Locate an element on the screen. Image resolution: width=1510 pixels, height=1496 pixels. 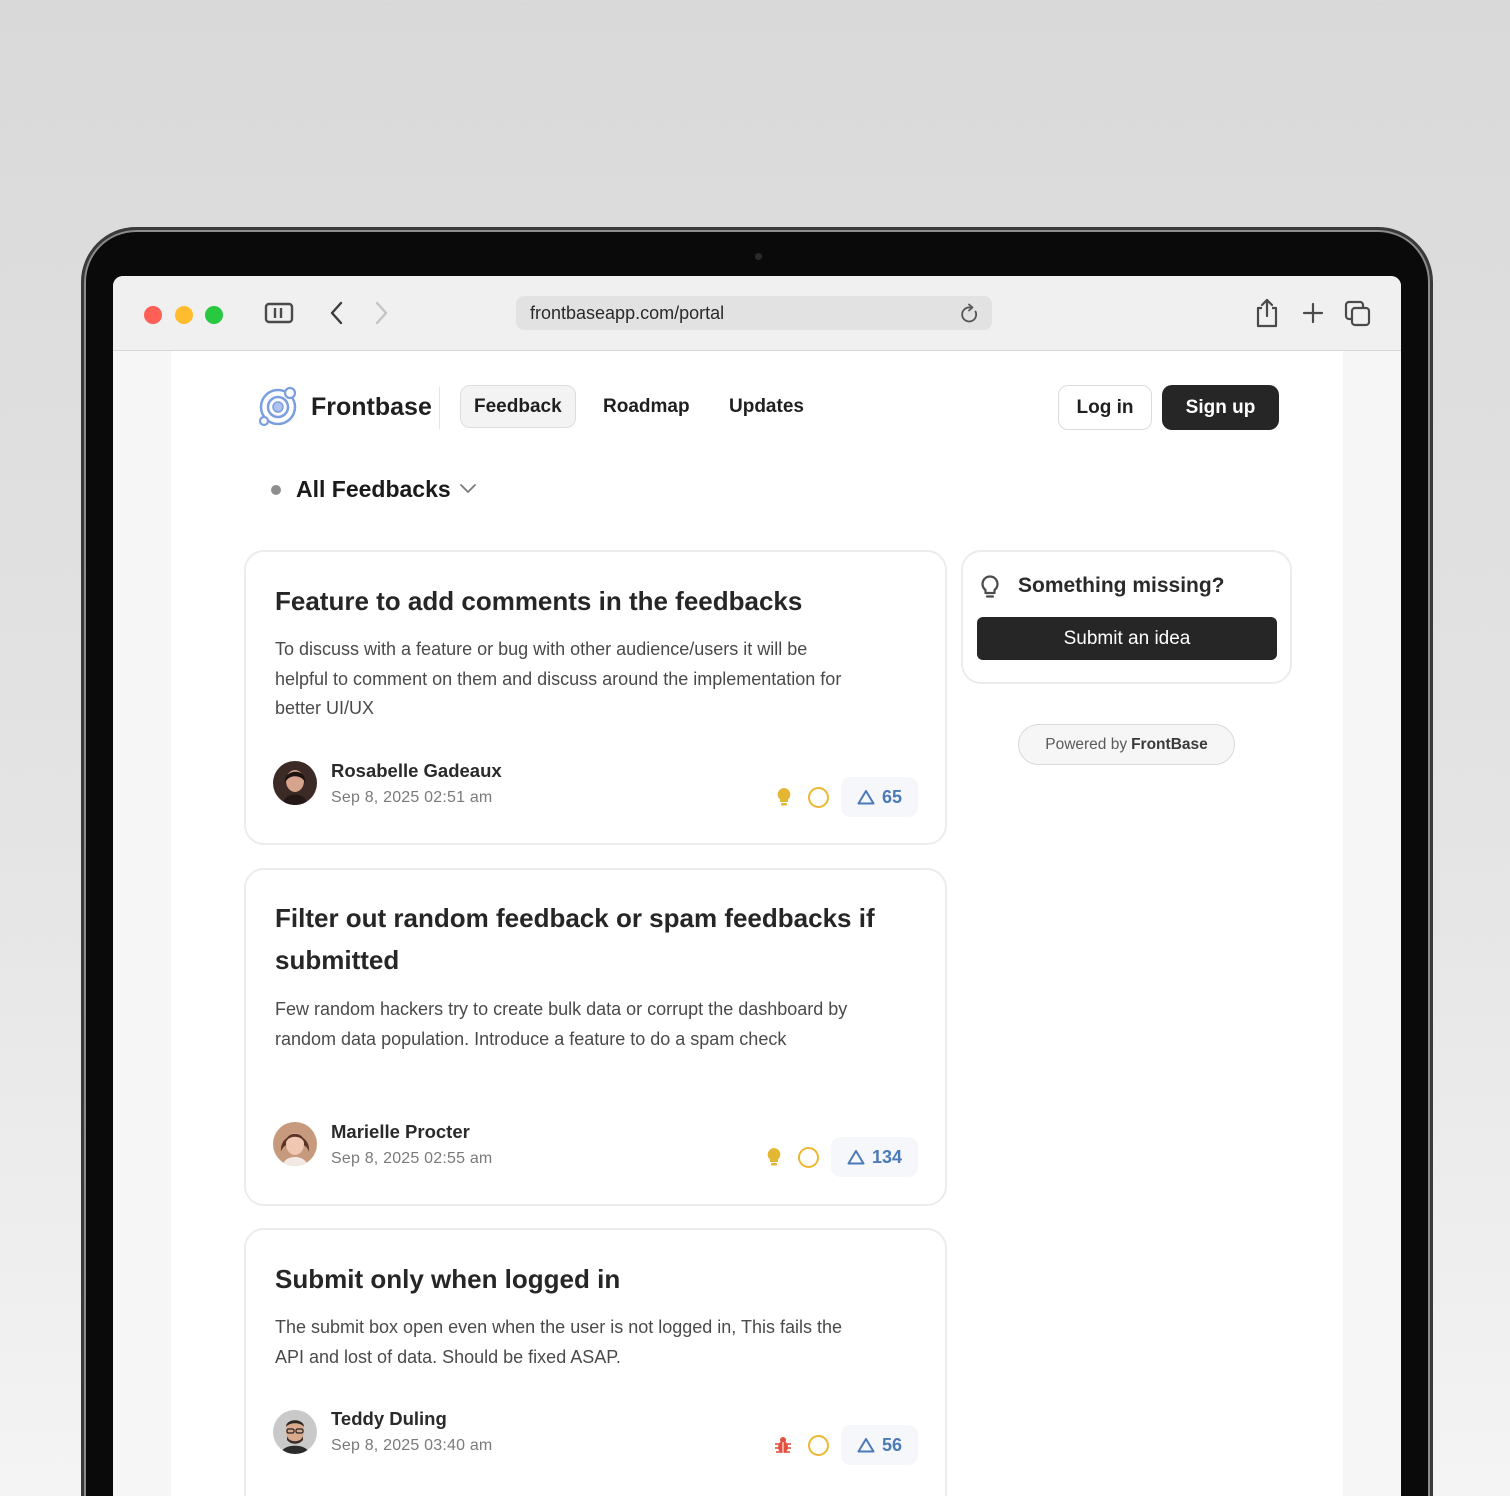
browser-toolbar: frontbaseapp.com/portal is located at coordinates (757, 313).